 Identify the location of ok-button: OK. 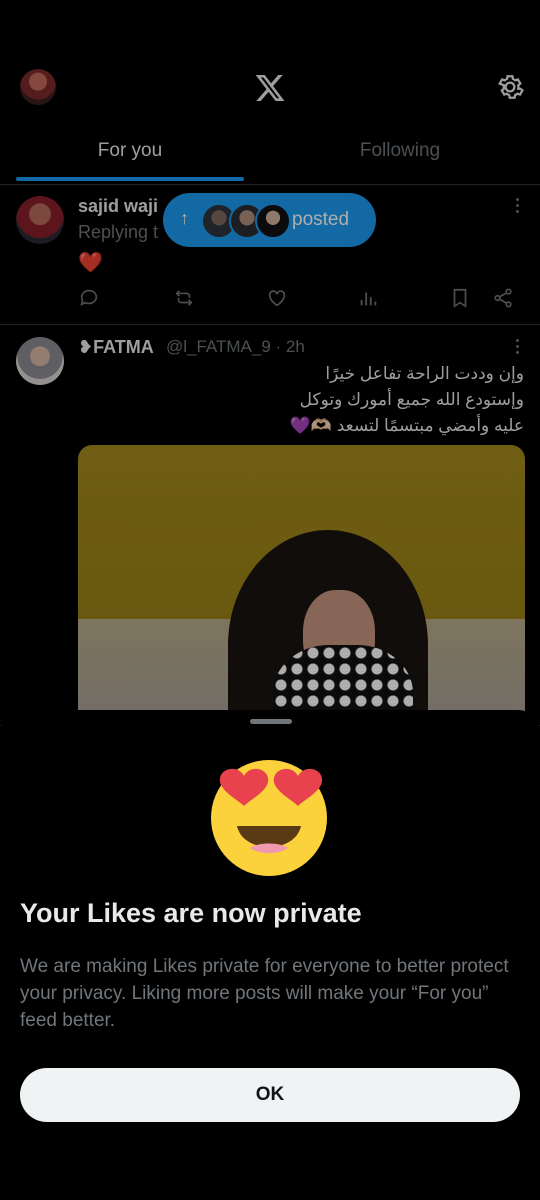
(270, 1095).